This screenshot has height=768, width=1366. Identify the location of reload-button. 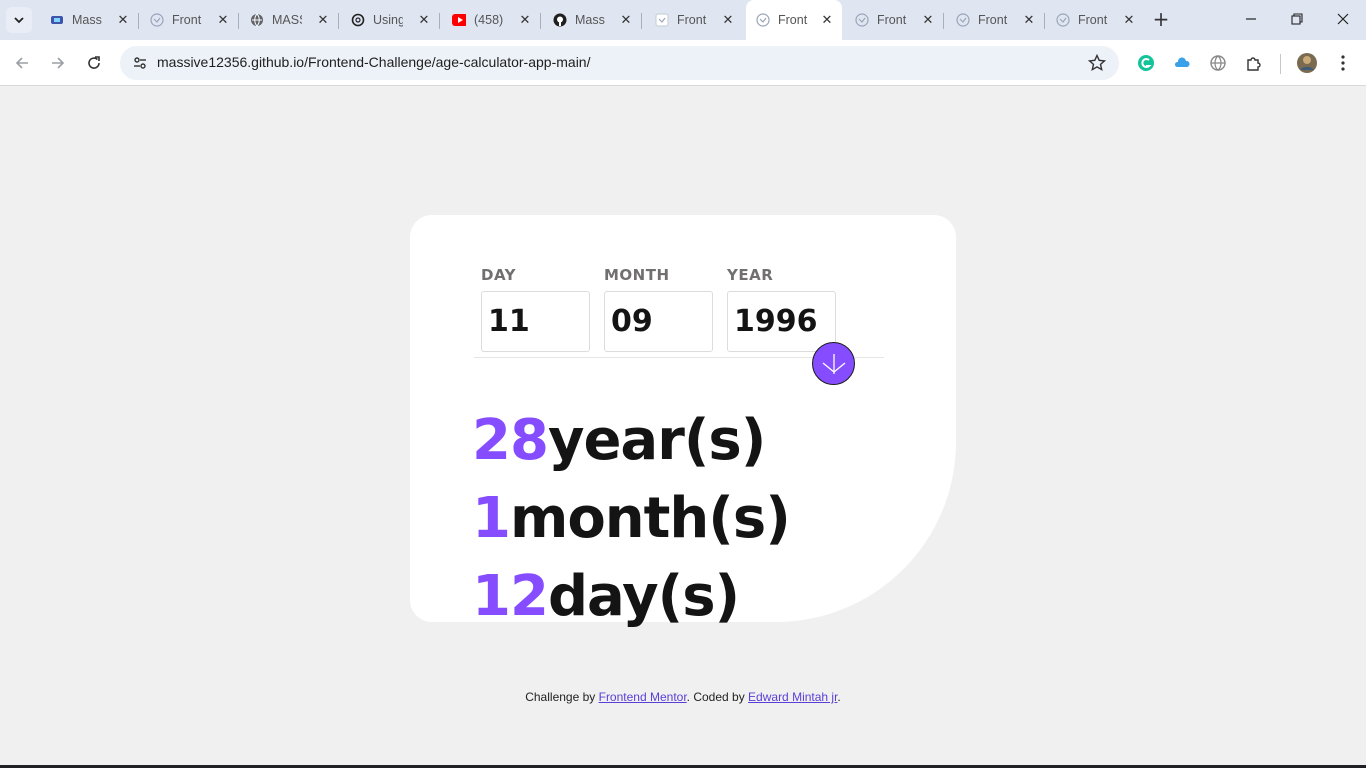
(94, 63).